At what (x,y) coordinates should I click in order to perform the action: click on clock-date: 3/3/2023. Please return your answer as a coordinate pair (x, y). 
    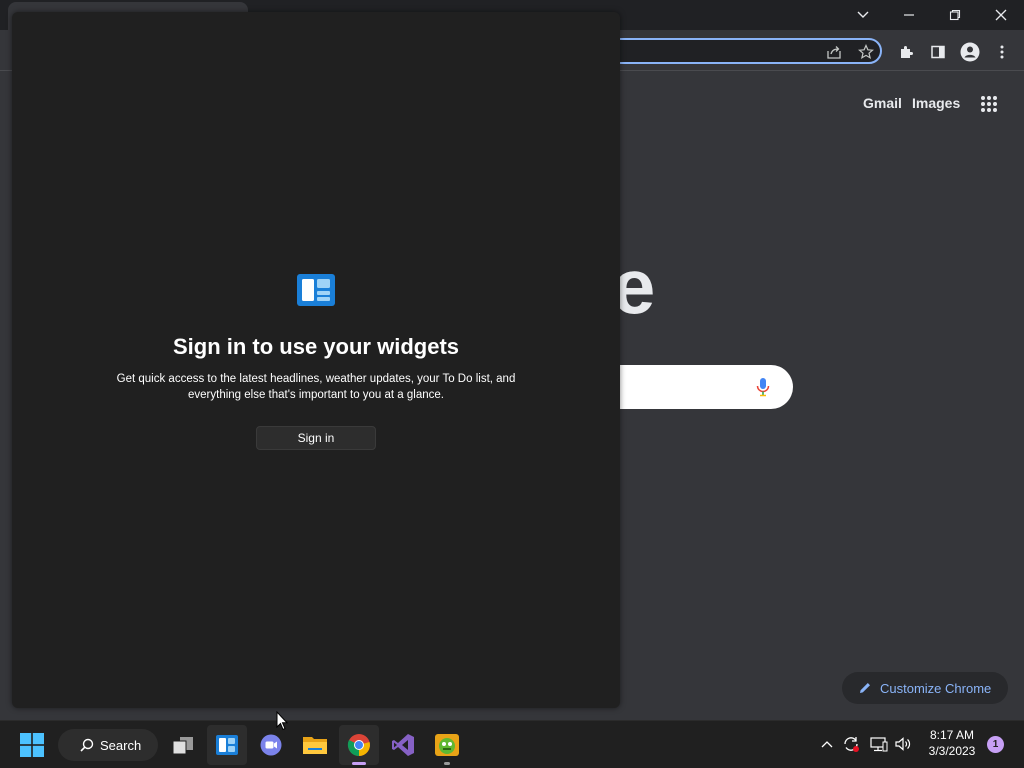
    Looking at the image, I should click on (952, 751).